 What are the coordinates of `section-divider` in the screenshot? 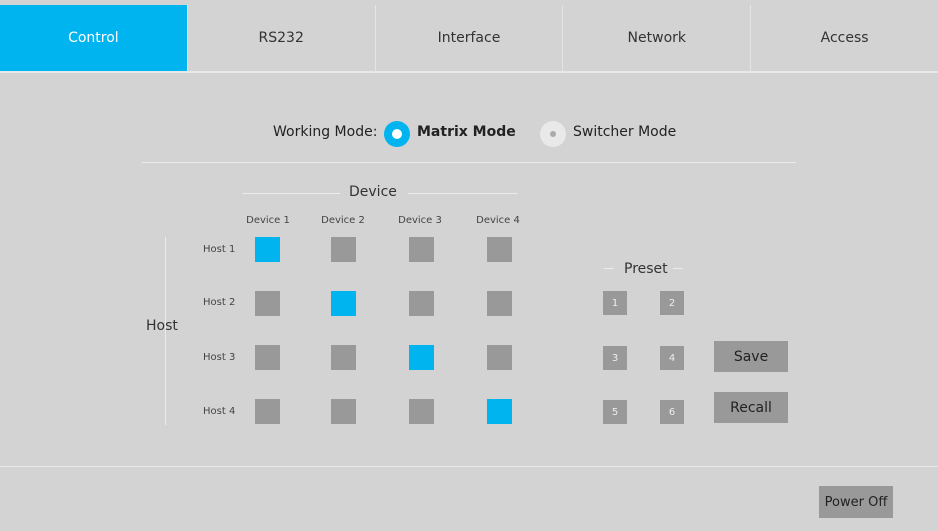 It's located at (469, 162).